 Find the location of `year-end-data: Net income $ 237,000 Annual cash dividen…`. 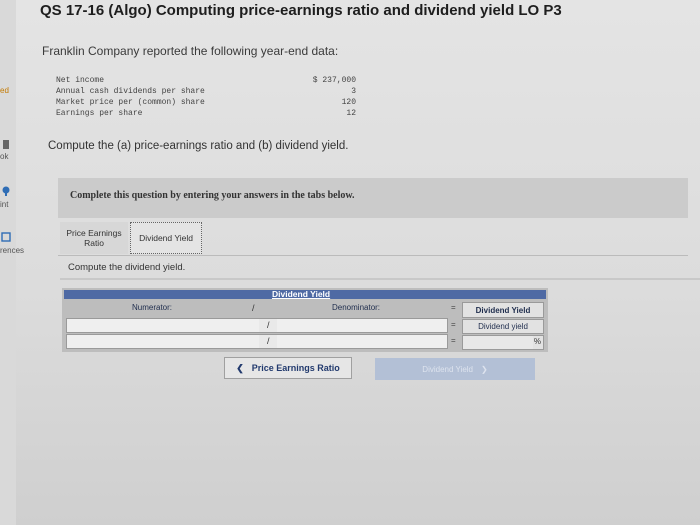

year-end-data: Net income $ 237,000 Annual cash dividen… is located at coordinates (206, 97).